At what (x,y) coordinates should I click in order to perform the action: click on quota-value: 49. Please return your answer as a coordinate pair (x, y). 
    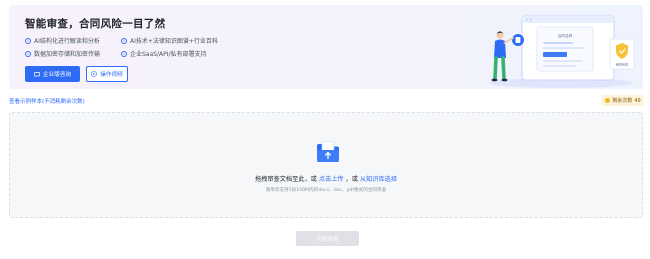
    Looking at the image, I should click on (637, 100).